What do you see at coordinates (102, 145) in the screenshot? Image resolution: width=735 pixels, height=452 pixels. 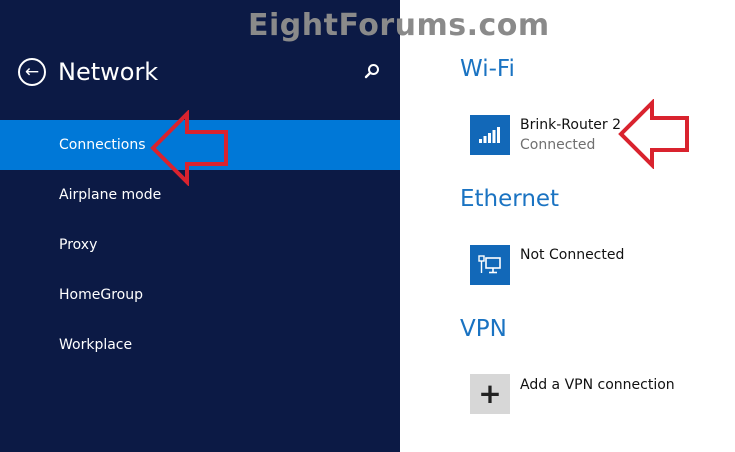 I see `nav-item-label: Connections` at bounding box center [102, 145].